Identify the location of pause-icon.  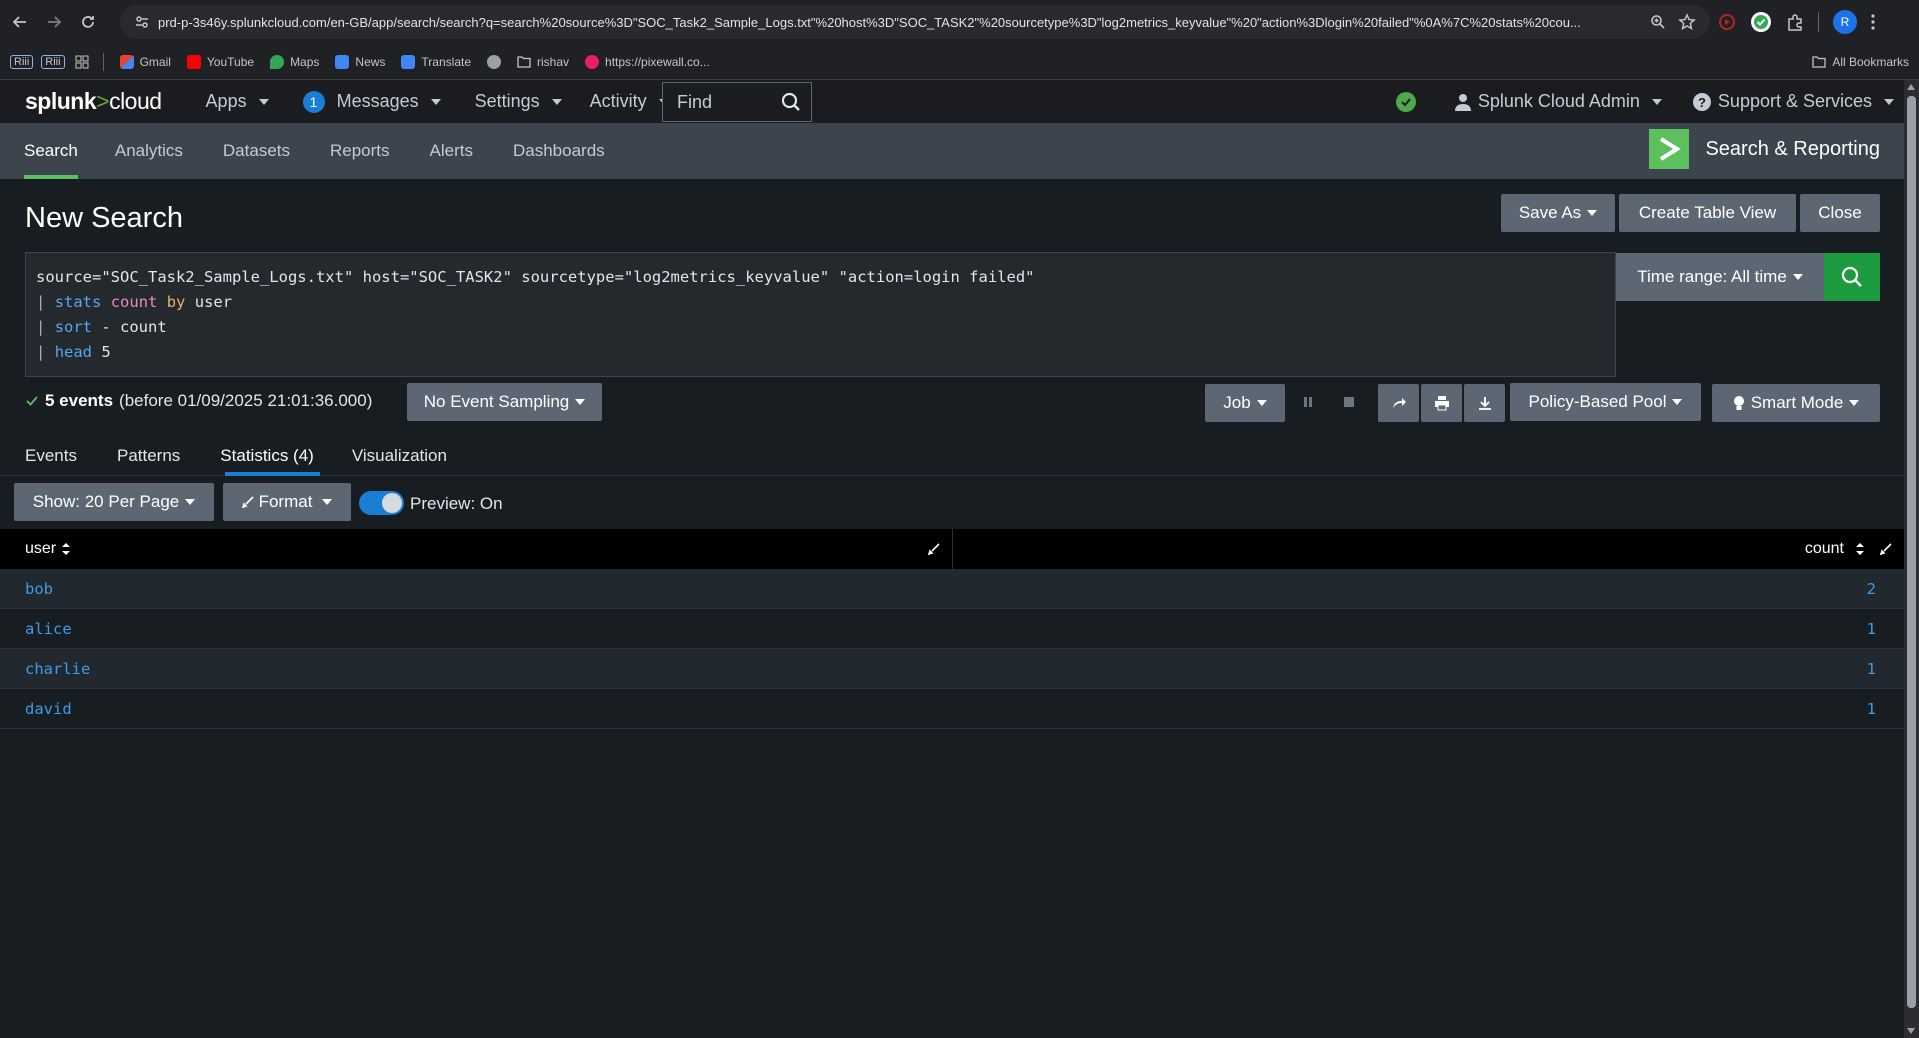
(1308, 402).